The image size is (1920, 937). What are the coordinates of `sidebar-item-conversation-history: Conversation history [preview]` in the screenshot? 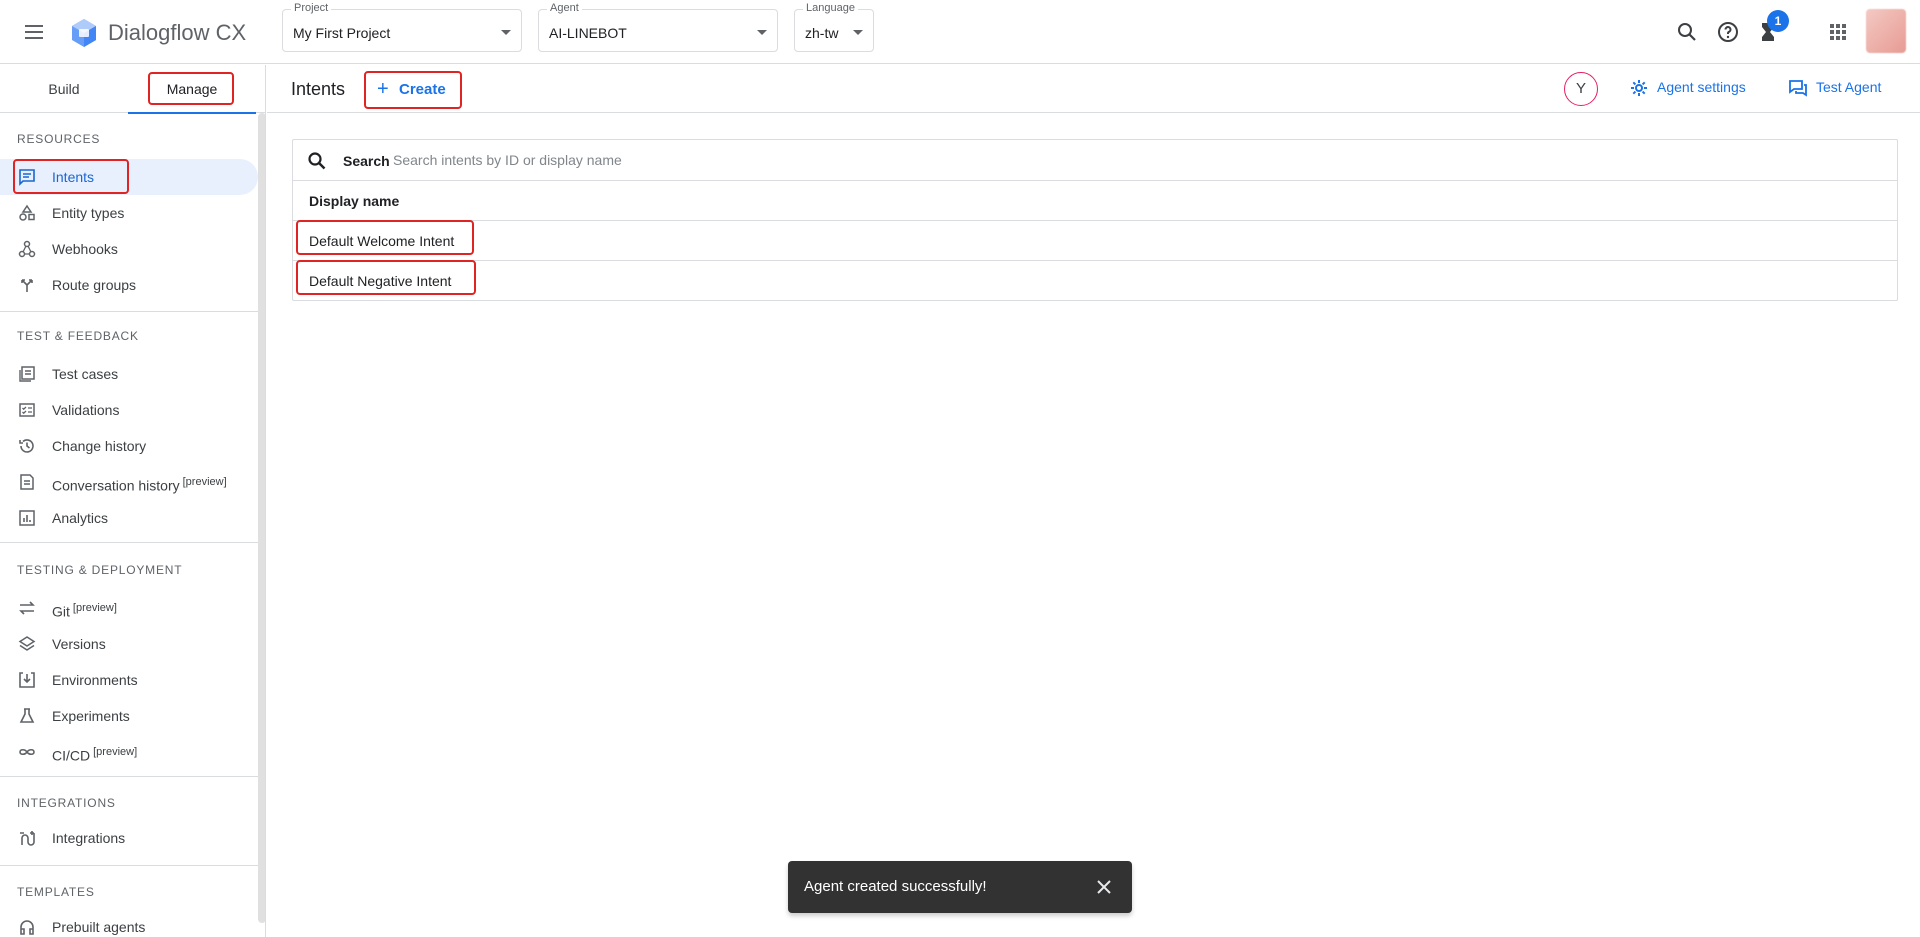 It's located at (129, 482).